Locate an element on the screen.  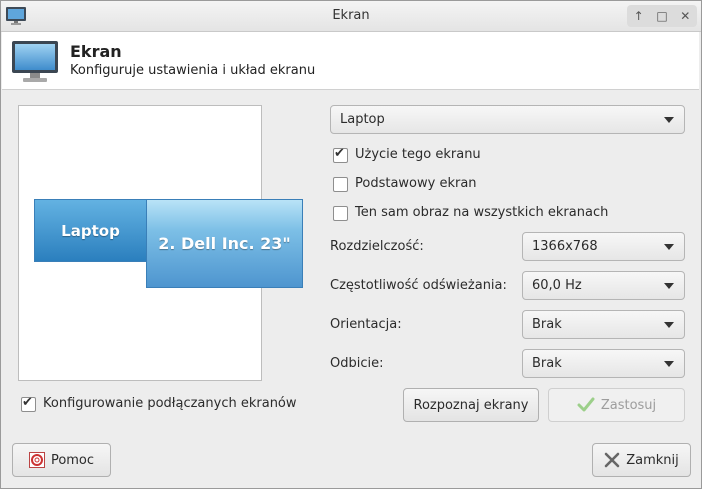
reflection-value: Brak is located at coordinates (547, 363).